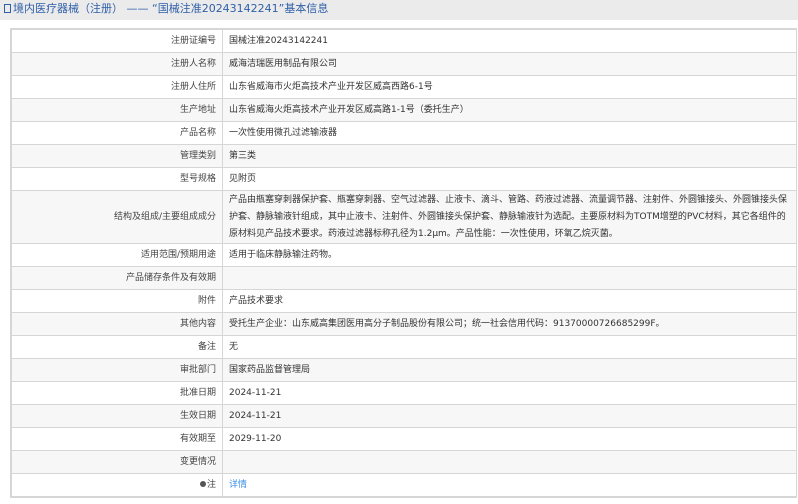  What do you see at coordinates (509, 156) in the screenshot?
I see `row-value: 第三类` at bounding box center [509, 156].